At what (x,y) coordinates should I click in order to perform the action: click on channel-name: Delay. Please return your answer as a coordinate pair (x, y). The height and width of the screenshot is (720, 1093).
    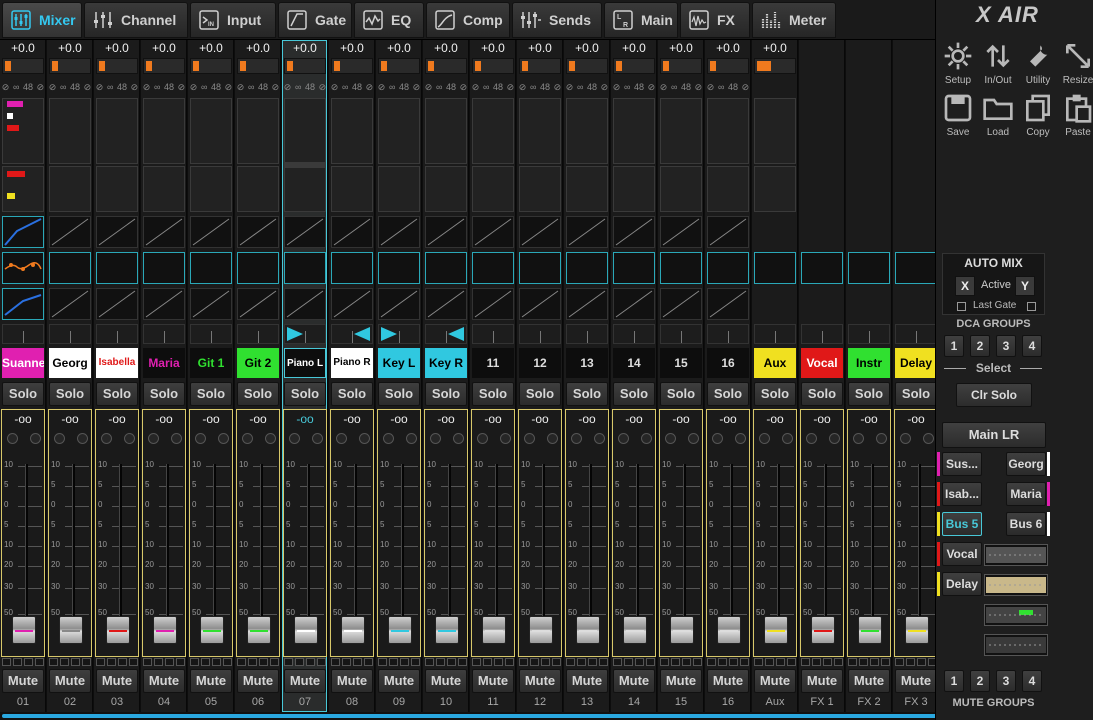
    Looking at the image, I should click on (916, 363).